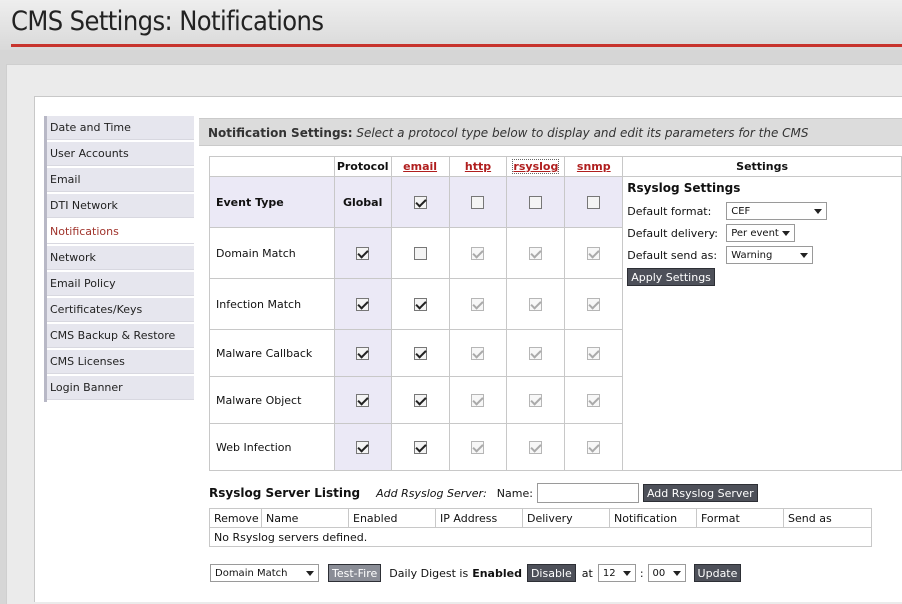  Describe the element at coordinates (566, 518) in the screenshot. I see `column-header-delivery: Delivery` at that location.